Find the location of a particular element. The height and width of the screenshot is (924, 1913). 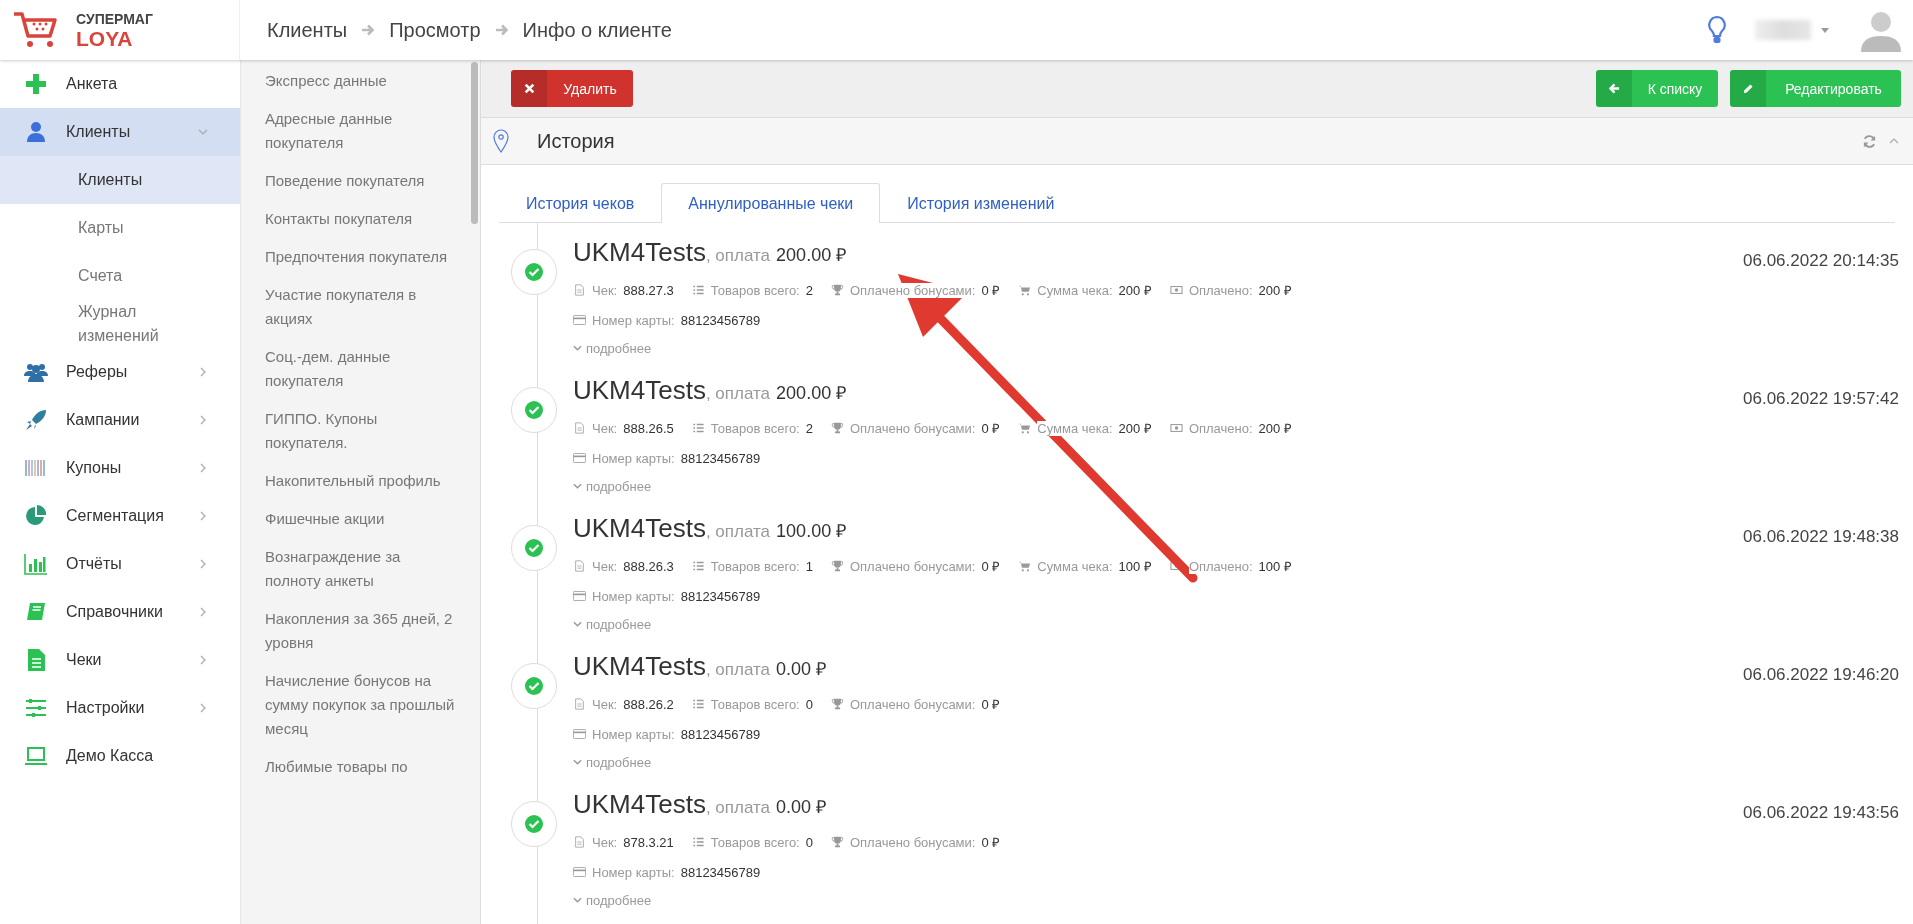

payment-amount: 200.00 ₽ is located at coordinates (811, 393).